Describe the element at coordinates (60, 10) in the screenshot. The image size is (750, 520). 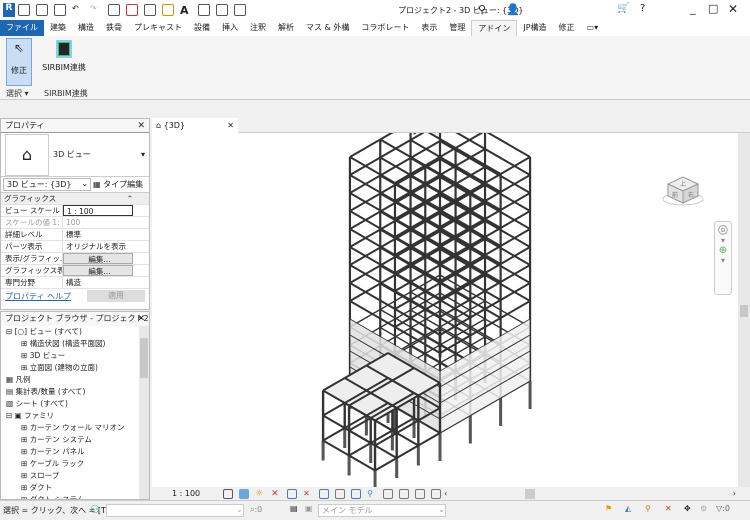
I see `sync-icon` at that location.